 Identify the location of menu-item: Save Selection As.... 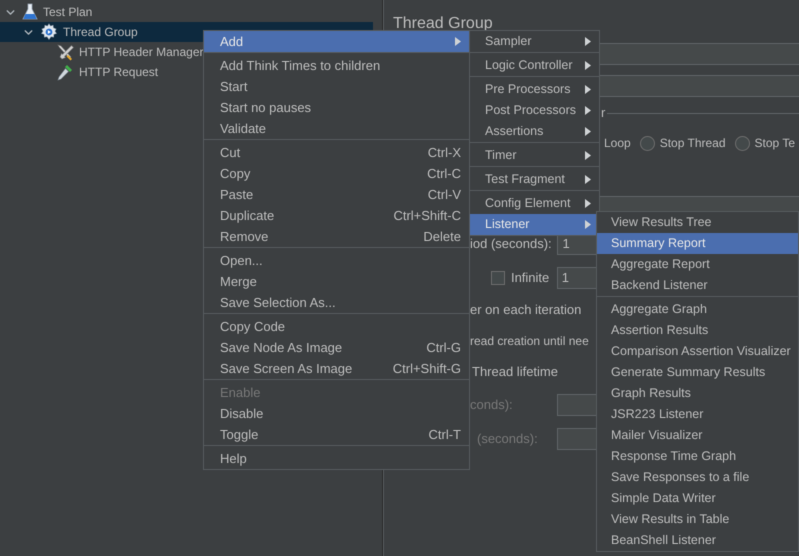
(336, 302).